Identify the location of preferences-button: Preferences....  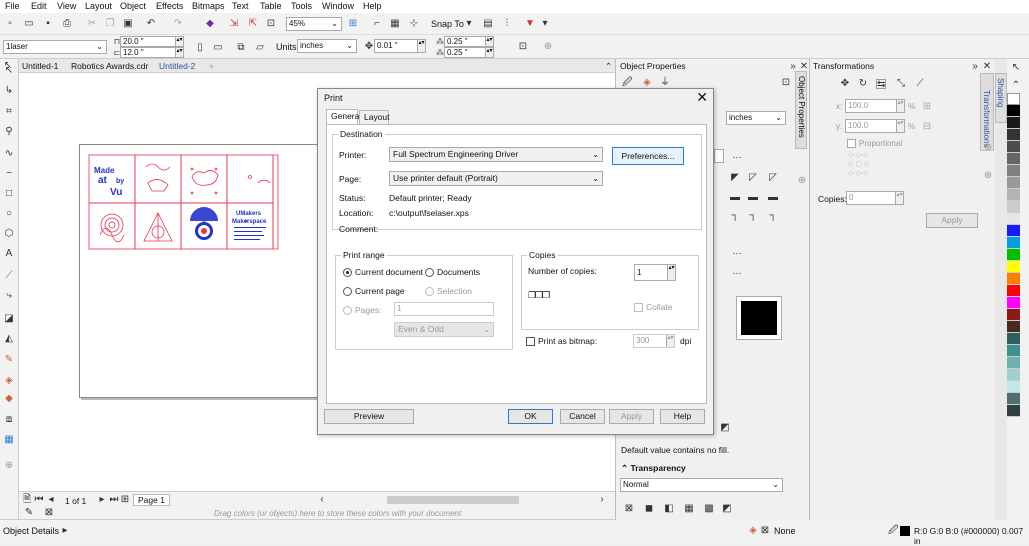
(648, 156).